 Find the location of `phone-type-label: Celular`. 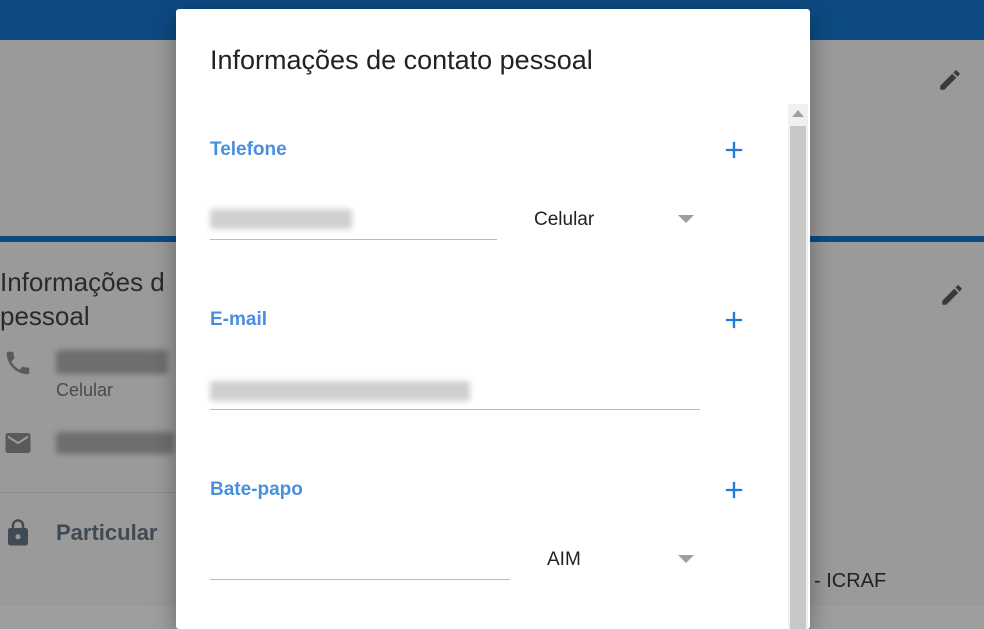

phone-type-label: Celular is located at coordinates (85, 390).